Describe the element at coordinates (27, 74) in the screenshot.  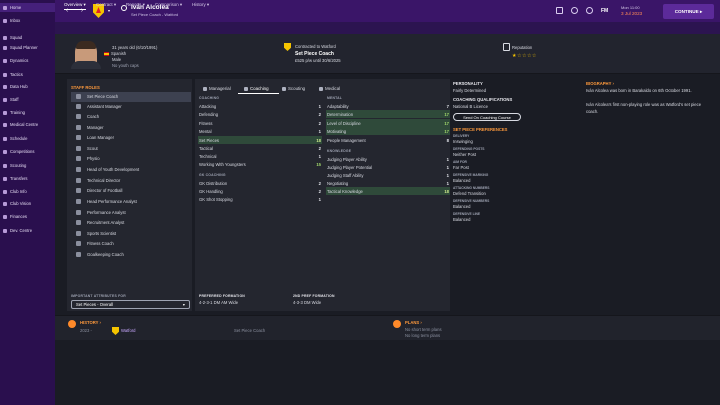
I see `sidebar-item-tactics: Tactics` at that location.